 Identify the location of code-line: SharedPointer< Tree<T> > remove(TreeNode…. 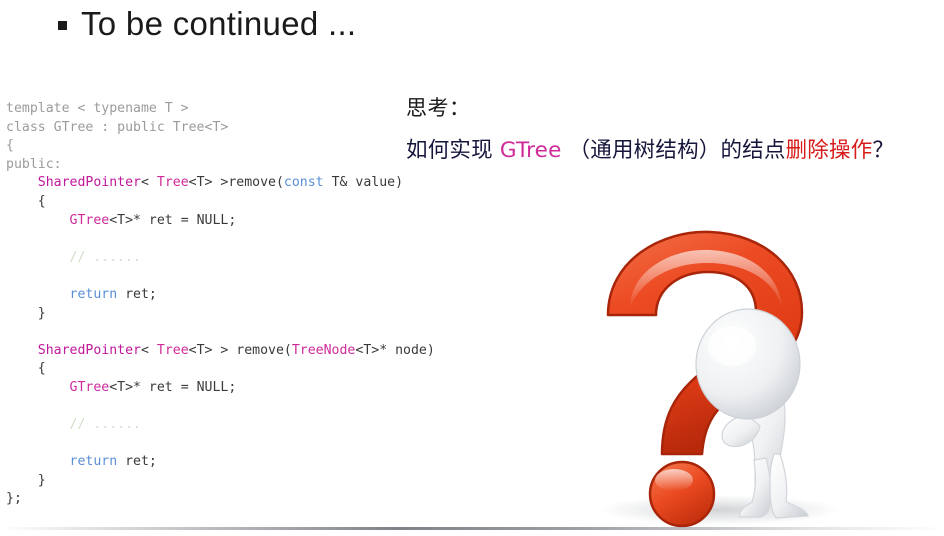
(266, 351).